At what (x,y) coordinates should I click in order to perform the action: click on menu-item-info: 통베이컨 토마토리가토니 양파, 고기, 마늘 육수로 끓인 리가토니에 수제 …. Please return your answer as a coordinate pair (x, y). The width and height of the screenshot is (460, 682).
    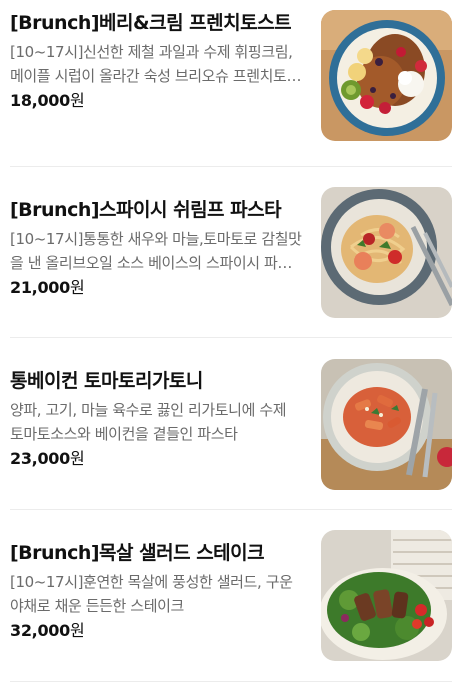
    Looking at the image, I should click on (156, 414).